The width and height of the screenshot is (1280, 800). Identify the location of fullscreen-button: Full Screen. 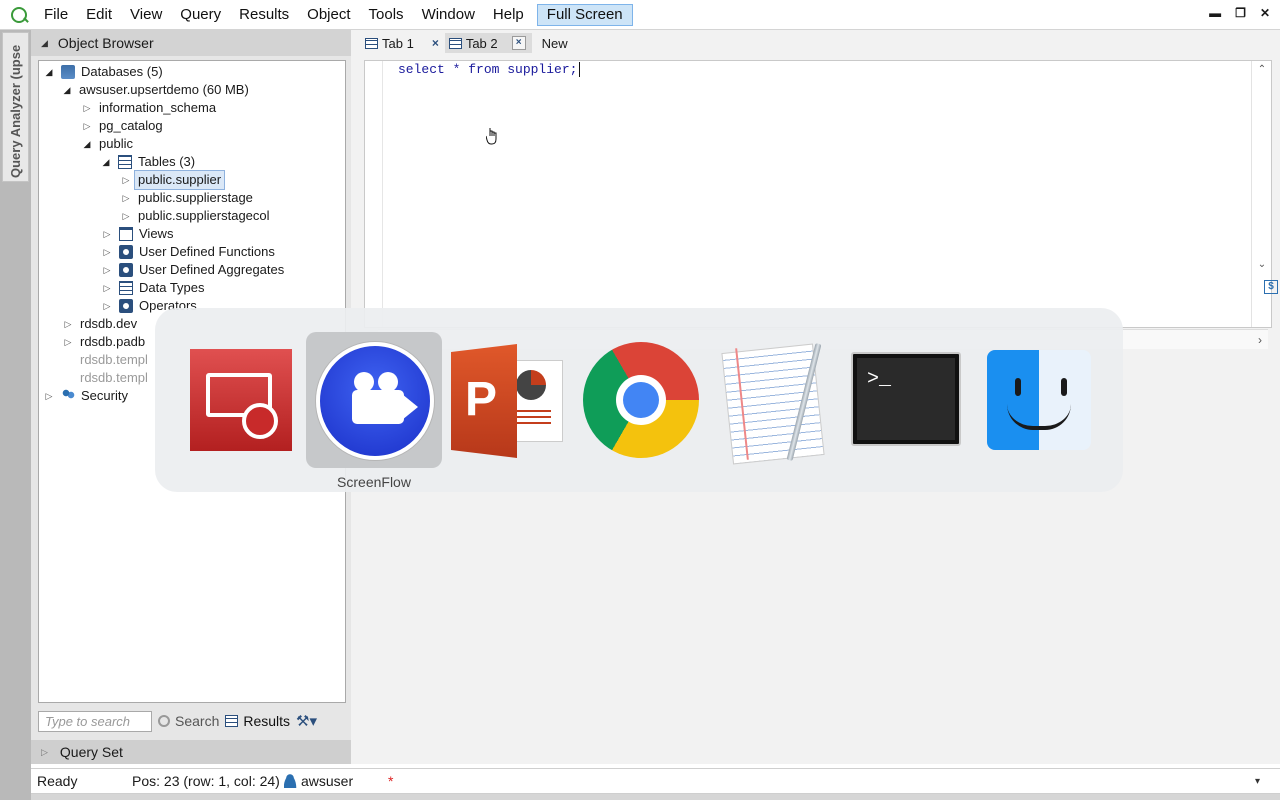
(584, 14).